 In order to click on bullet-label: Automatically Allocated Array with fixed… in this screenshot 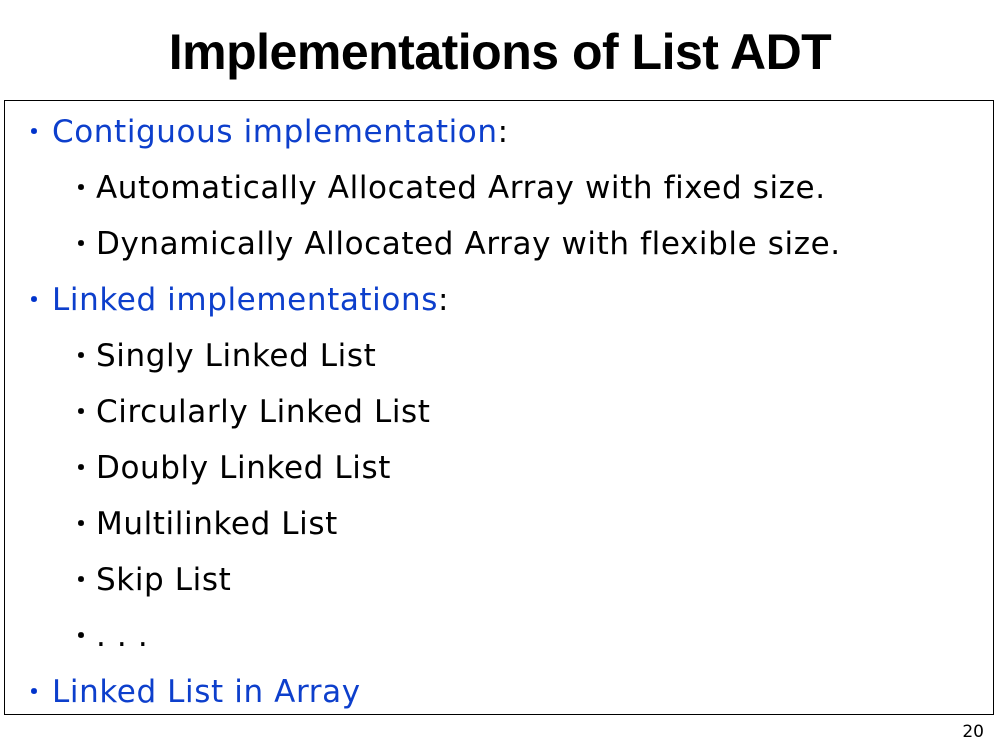, I will do `click(461, 188)`.